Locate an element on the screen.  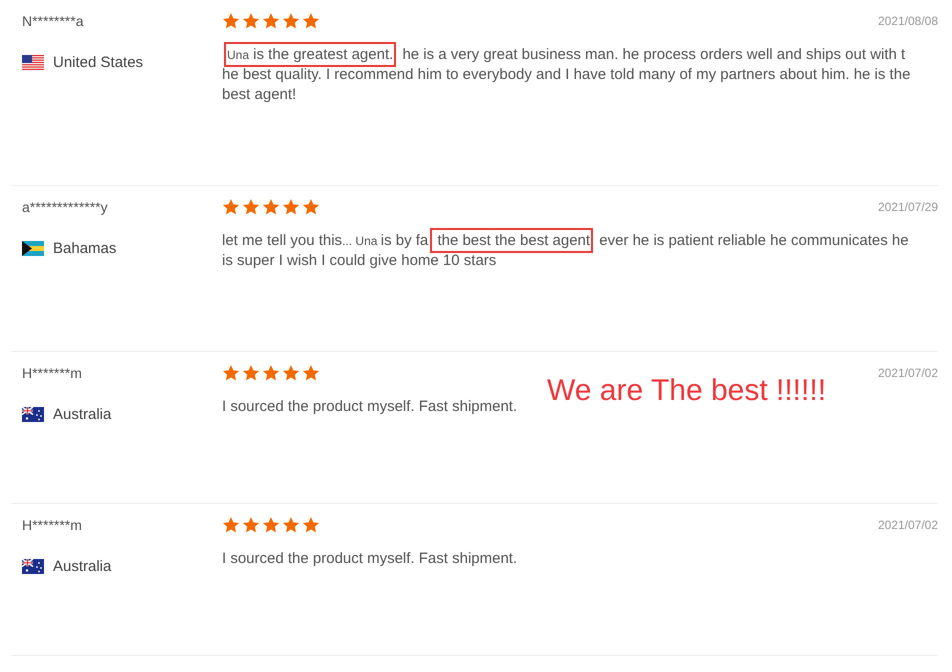
country-name: Bahamas is located at coordinates (84, 248).